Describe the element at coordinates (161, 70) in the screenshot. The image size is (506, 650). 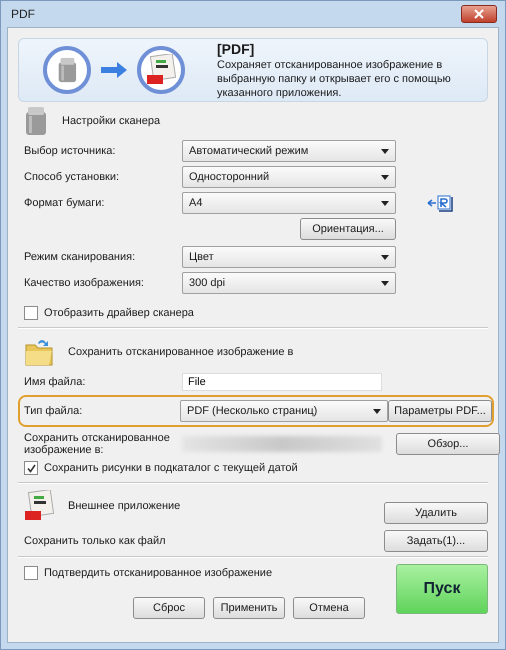
I see `pdf-document-icon` at that location.